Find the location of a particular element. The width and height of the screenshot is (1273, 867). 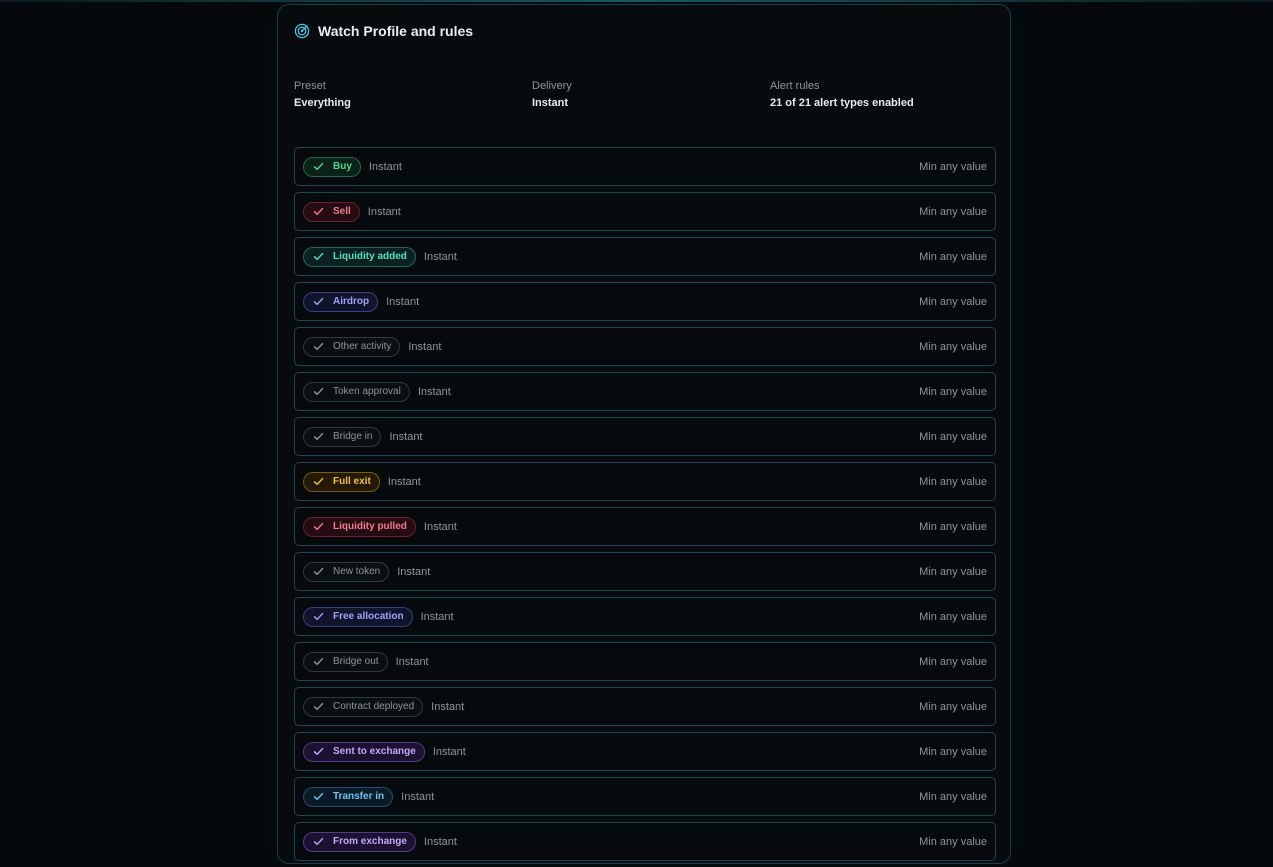

delivery-label: Delivery is located at coordinates (552, 86).